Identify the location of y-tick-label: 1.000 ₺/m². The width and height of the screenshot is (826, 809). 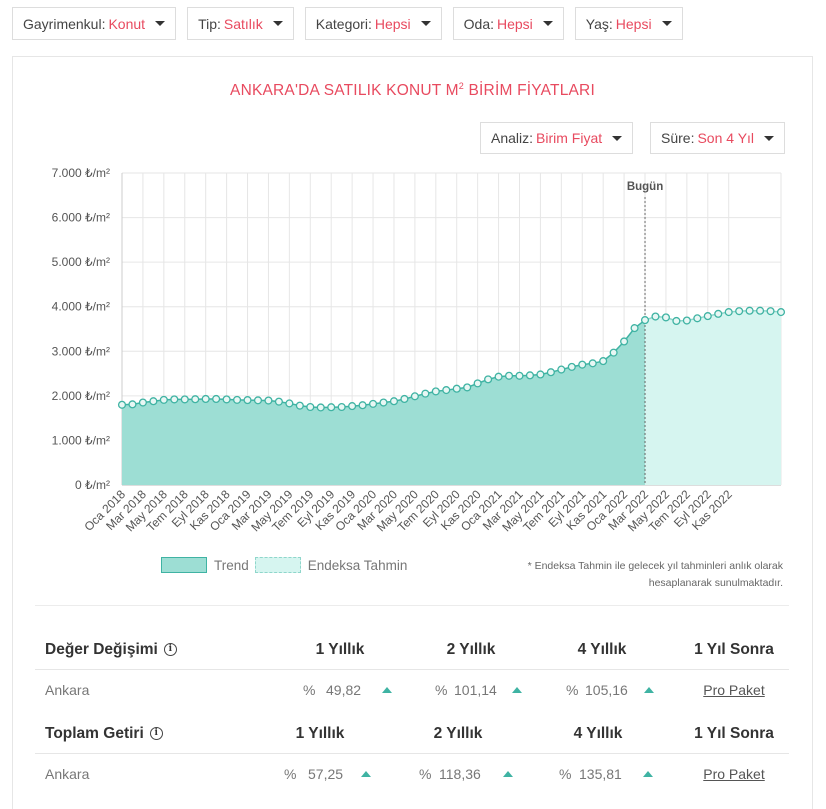
(81, 440).